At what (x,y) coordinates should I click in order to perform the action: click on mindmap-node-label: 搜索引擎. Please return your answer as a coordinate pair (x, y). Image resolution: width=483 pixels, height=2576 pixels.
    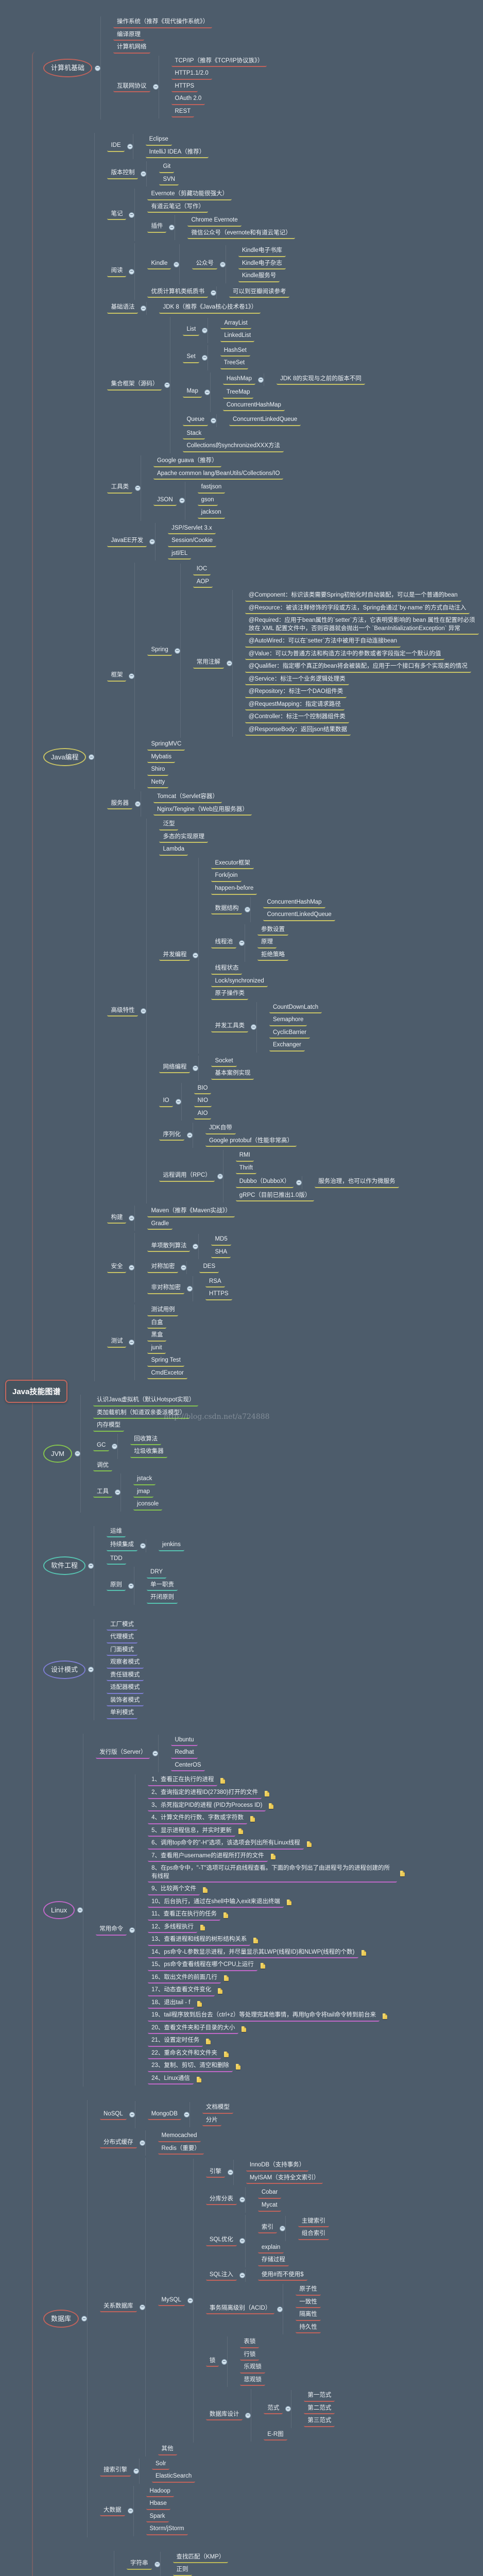
    Looking at the image, I should click on (115, 2471).